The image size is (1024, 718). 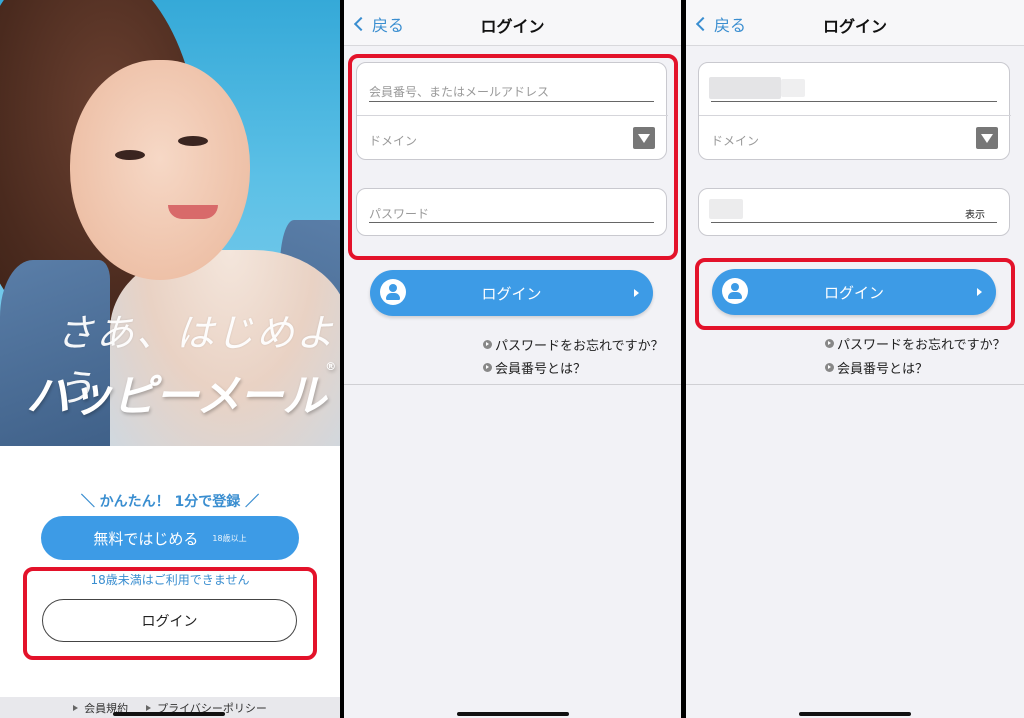 I want to click on hero-eye-left, so click(x=130, y=155).